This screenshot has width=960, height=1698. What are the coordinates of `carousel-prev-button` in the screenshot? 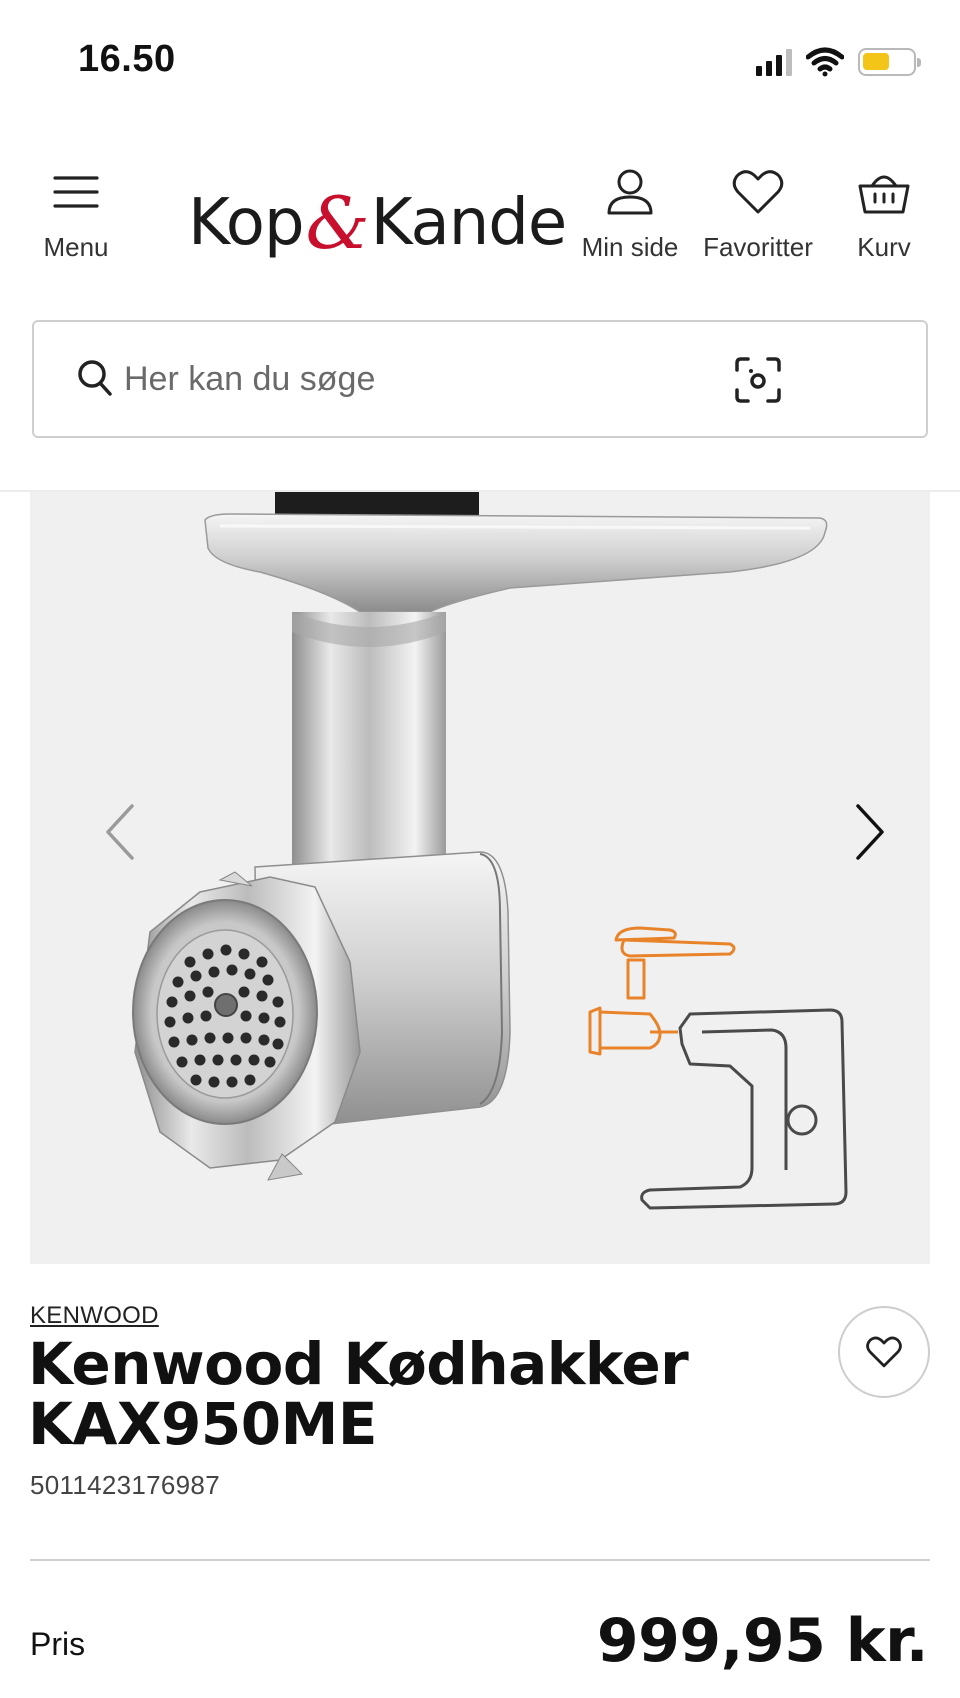 It's located at (120, 832).